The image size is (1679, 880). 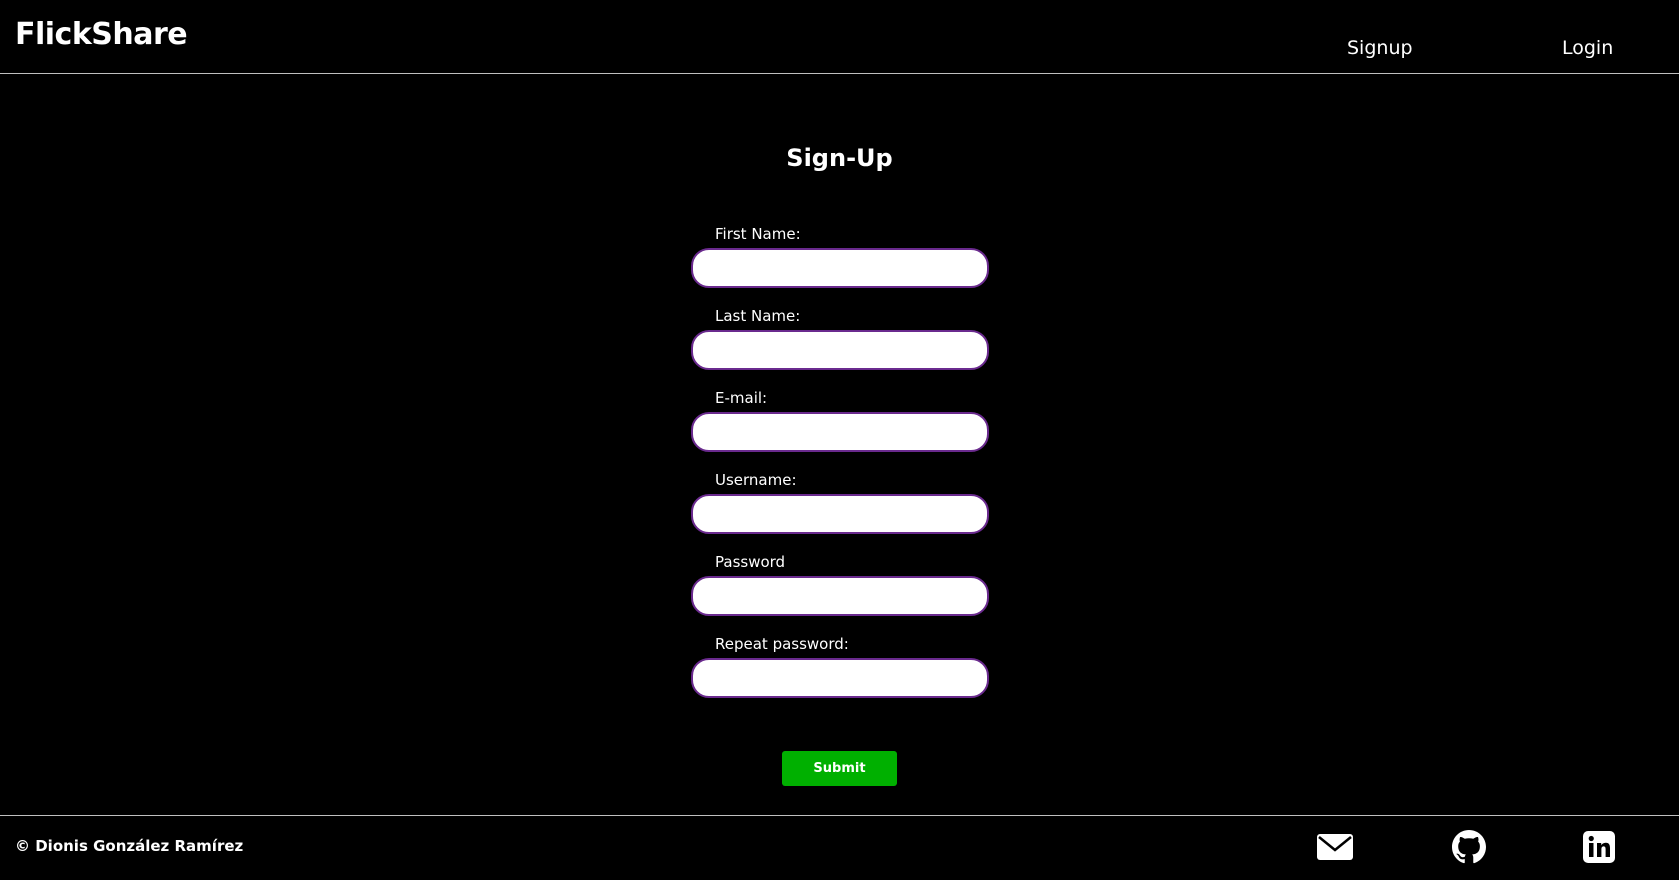 I want to click on email-label: E-mail:, so click(x=741, y=398).